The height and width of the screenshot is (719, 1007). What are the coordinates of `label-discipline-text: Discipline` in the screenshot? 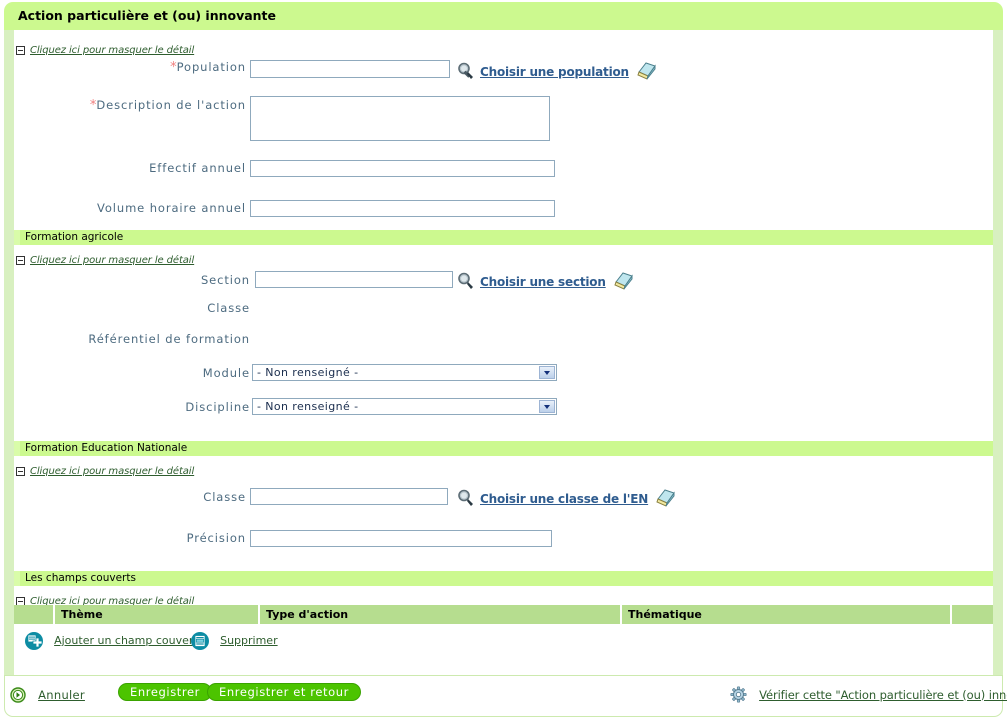 It's located at (217, 407).